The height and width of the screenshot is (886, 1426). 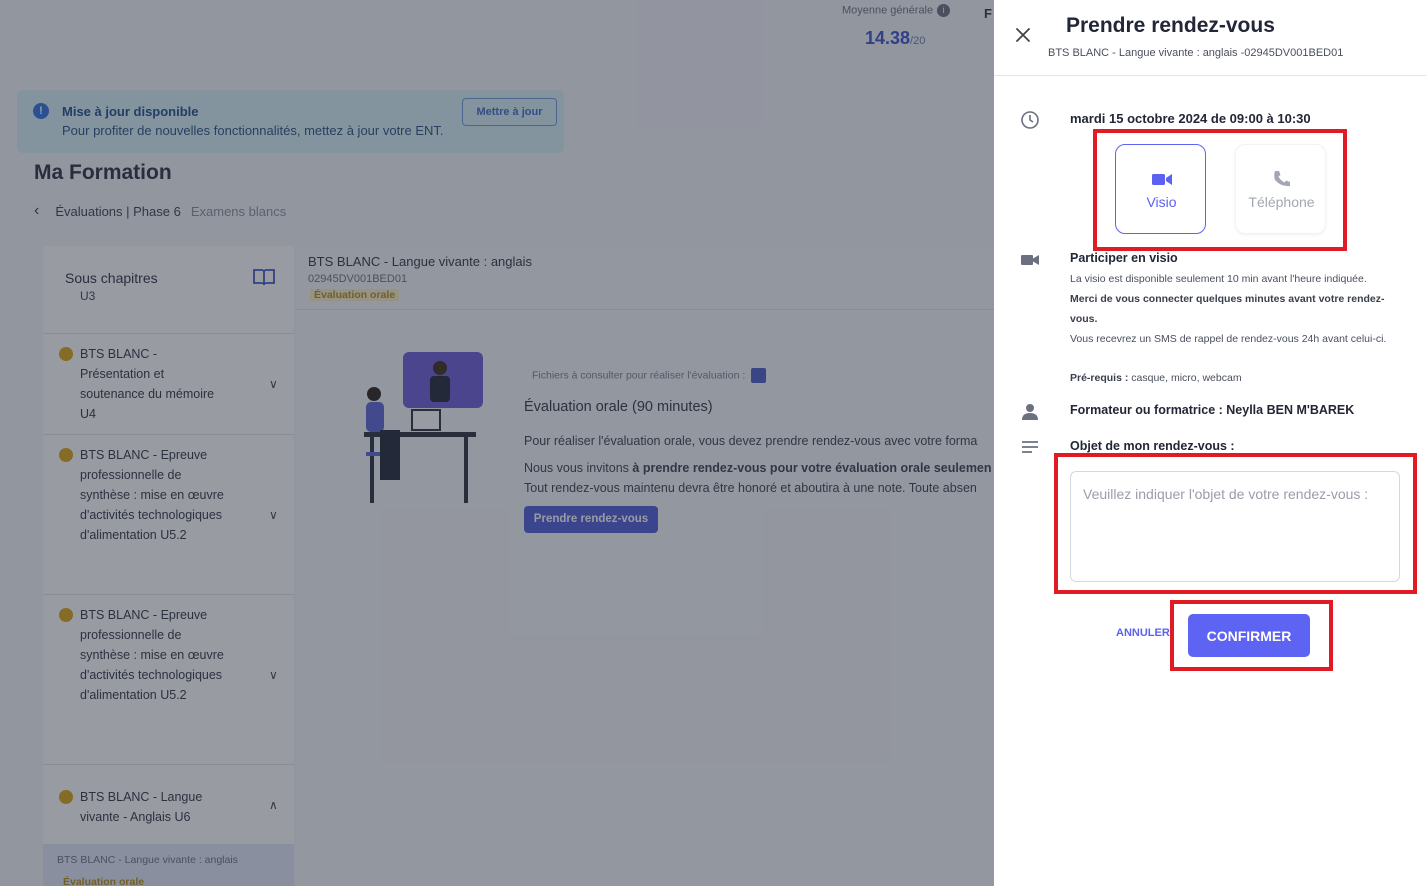 I want to click on cancel-button: ANNULER, so click(x=1143, y=633).